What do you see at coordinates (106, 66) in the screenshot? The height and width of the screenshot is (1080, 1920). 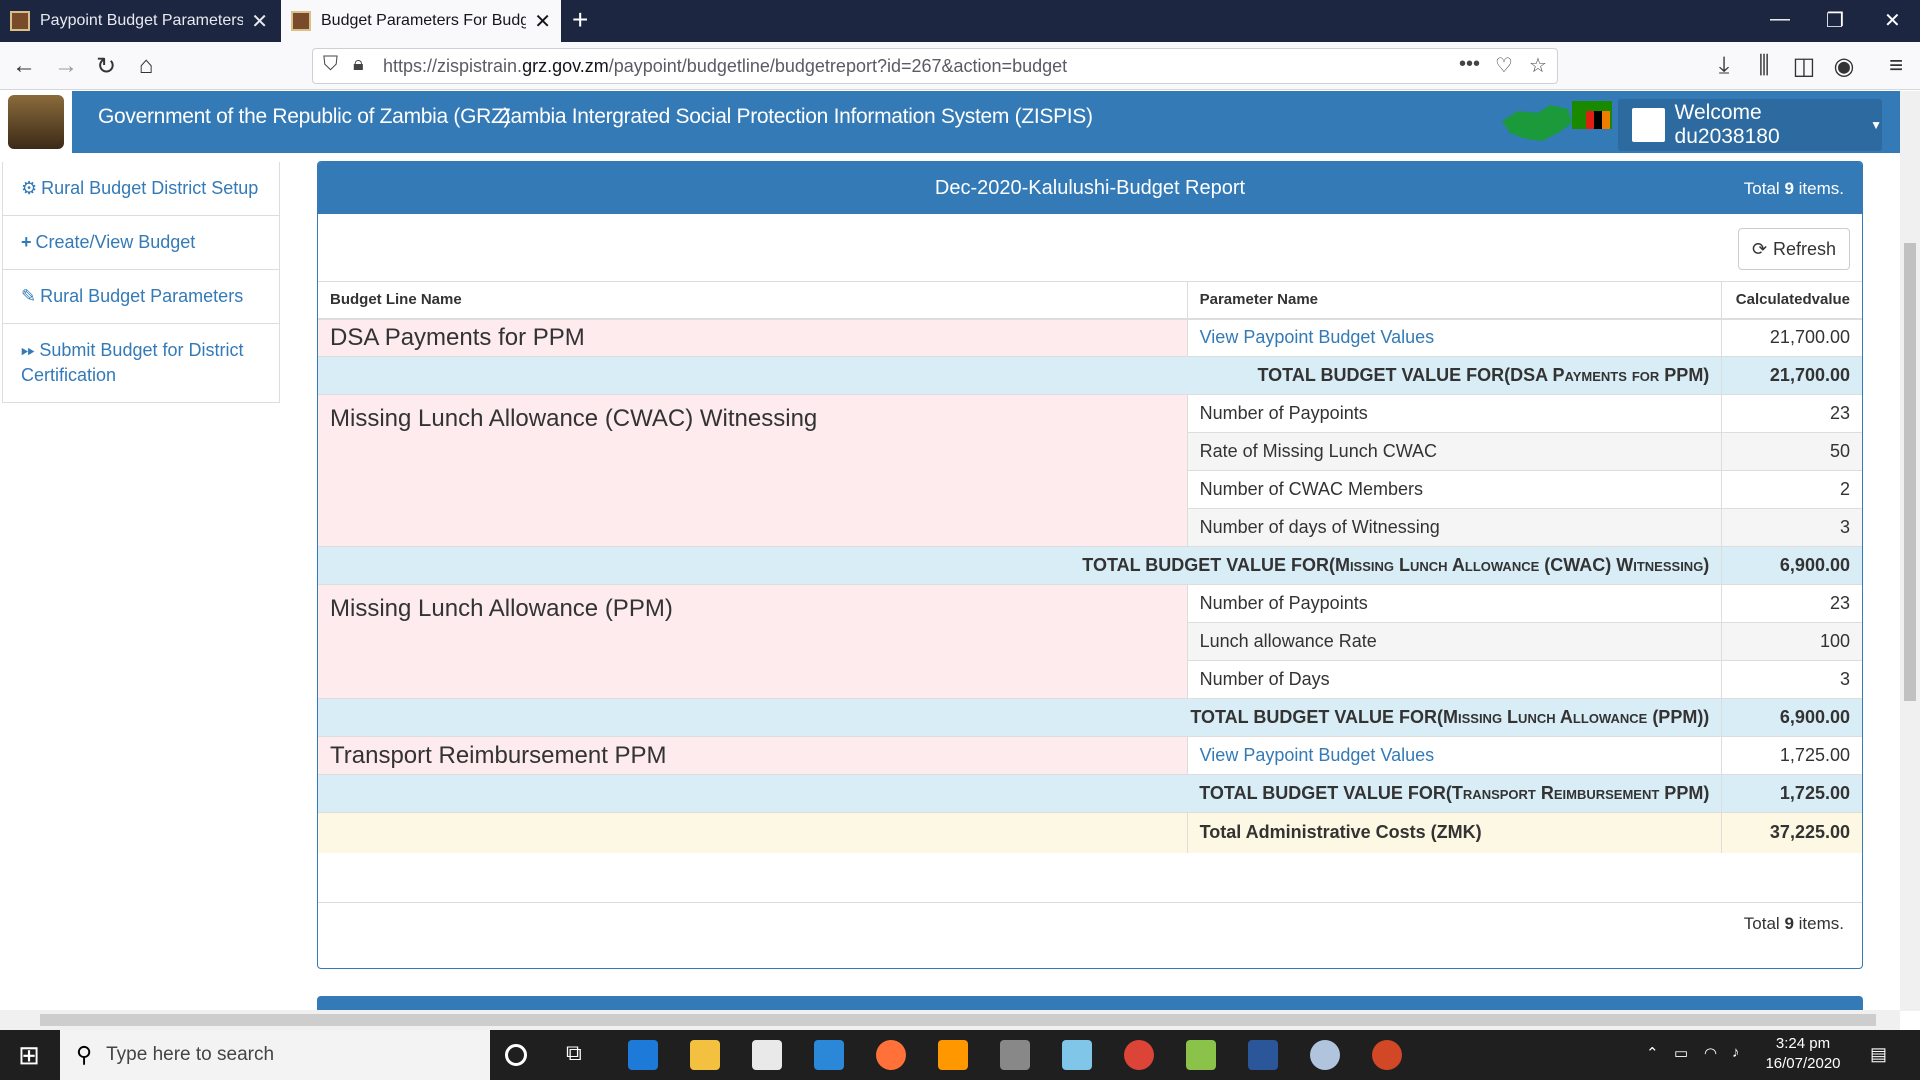 I see `reload-icon: ↻` at bounding box center [106, 66].